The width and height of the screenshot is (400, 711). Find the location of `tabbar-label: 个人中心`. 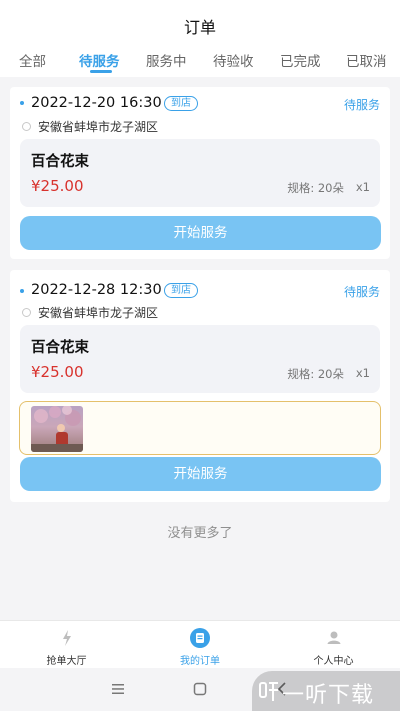

tabbar-label: 个人中心 is located at coordinates (333, 661).